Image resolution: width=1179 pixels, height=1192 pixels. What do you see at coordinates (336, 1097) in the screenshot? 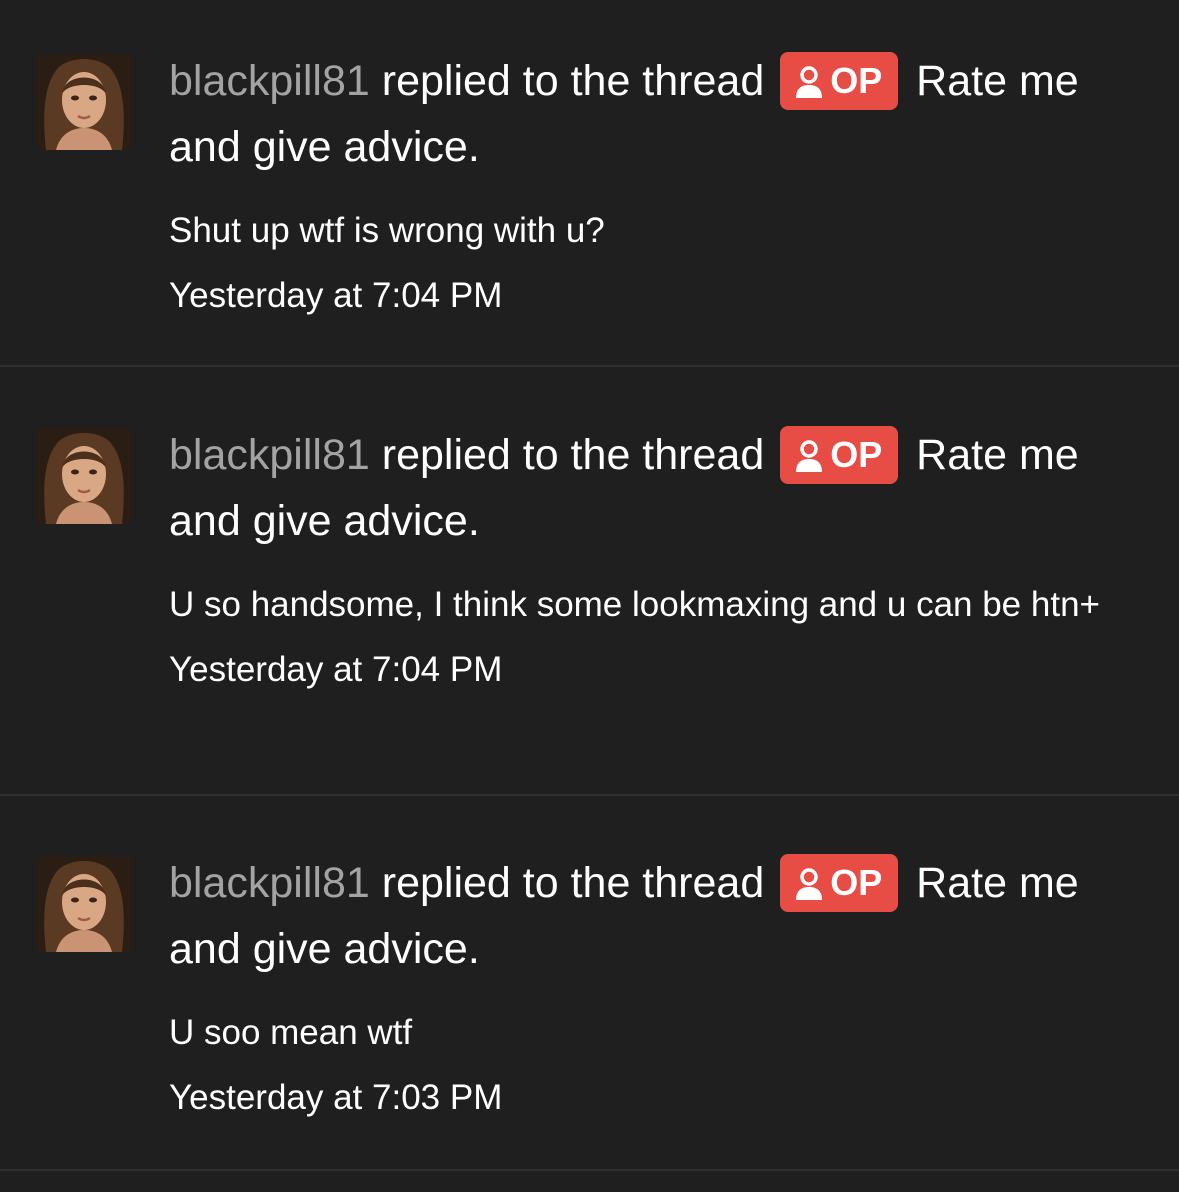
I see `alert-timestamp: Yesterday at 7:03 PM` at bounding box center [336, 1097].